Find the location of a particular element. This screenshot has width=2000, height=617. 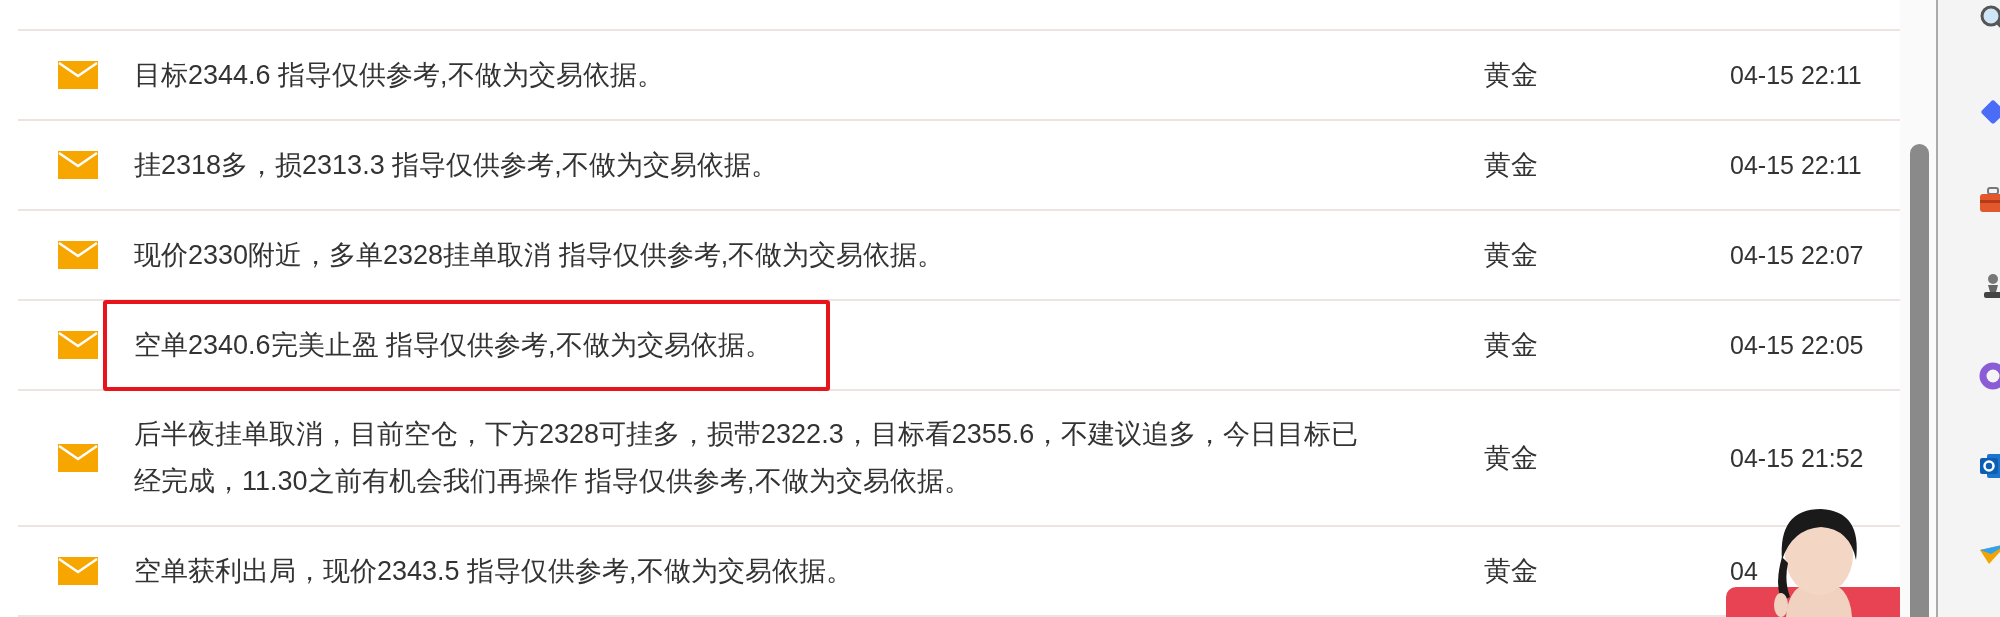

message-title: 空单获利出局，现价2343.5 指导仅供参考,不做为交易依据。 is located at coordinates (493, 571).